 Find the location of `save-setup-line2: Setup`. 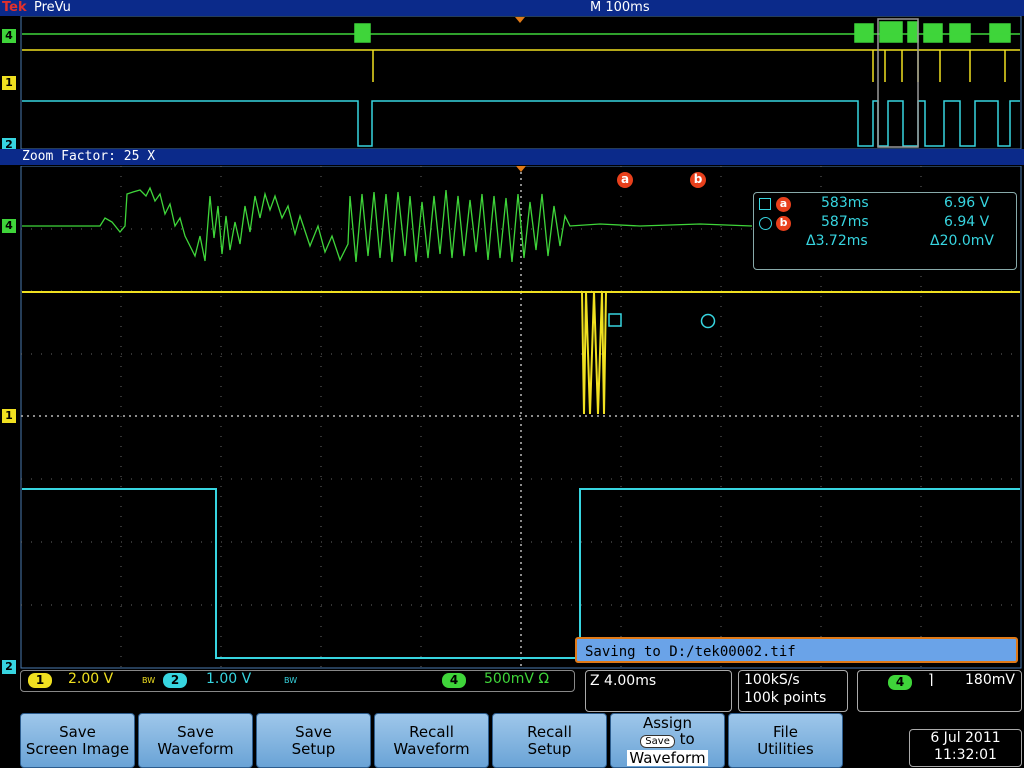

save-setup-line2: Setup is located at coordinates (313, 748).